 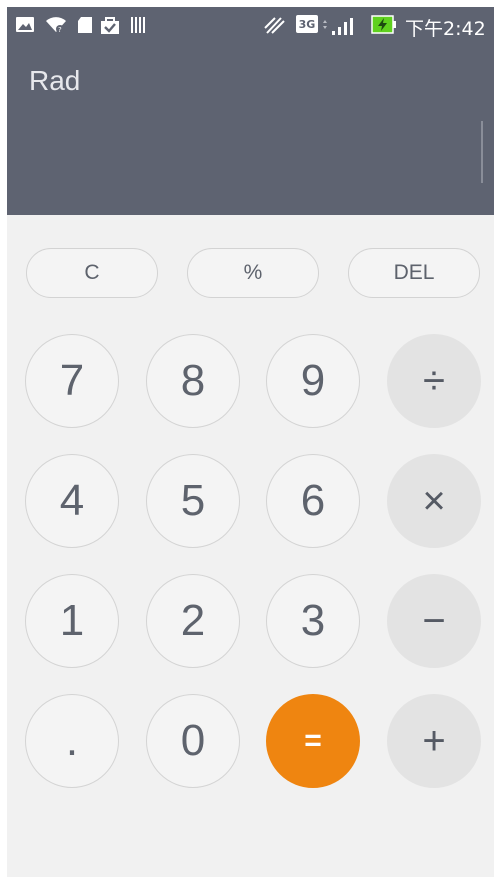 What do you see at coordinates (445, 29) in the screenshot?
I see `status-time: 下午2:42` at bounding box center [445, 29].